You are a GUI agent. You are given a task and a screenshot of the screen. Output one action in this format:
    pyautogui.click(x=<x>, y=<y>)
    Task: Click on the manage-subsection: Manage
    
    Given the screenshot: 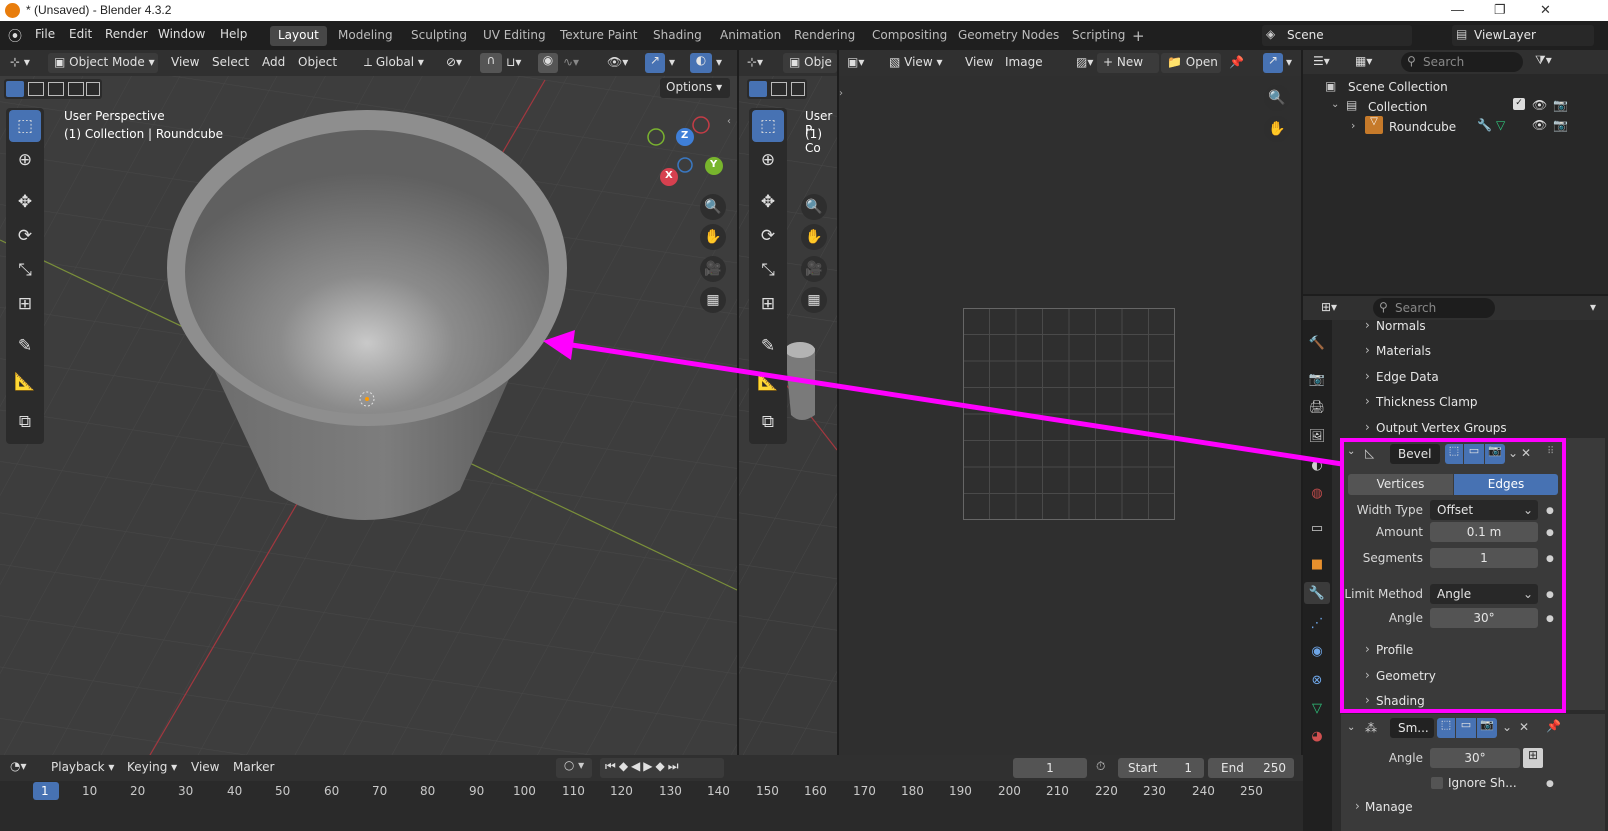 What is the action you would take?
    pyautogui.click(x=1389, y=807)
    